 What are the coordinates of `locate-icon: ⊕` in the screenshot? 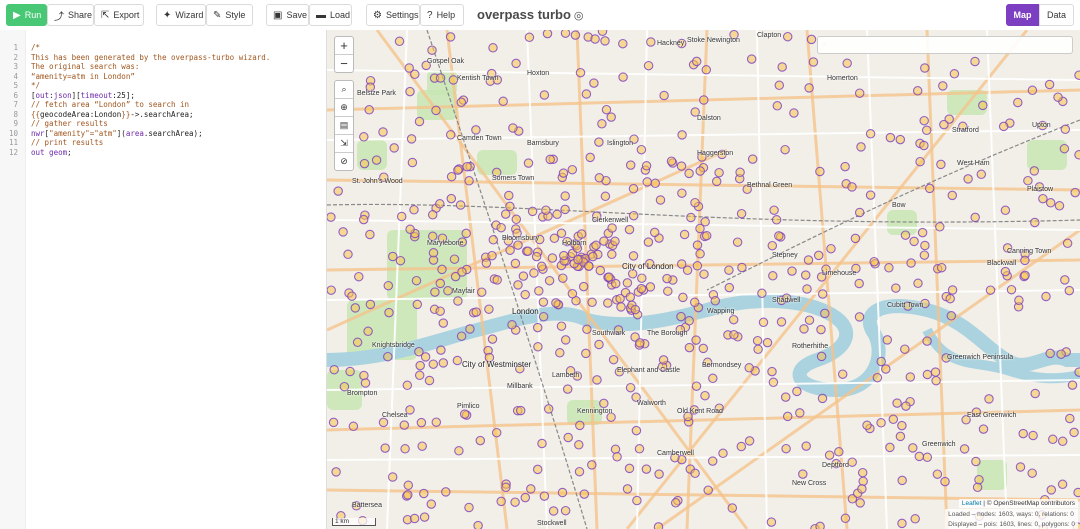 It's located at (344, 108).